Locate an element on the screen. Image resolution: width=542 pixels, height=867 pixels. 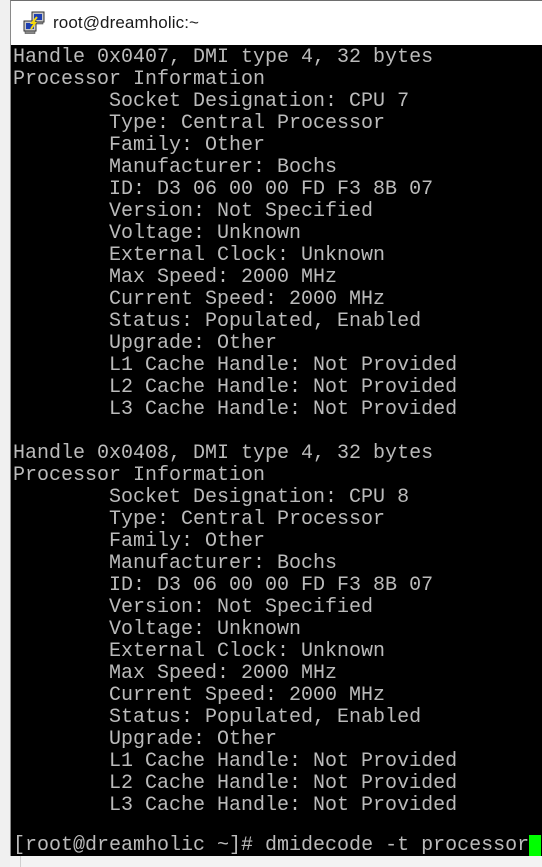
terminal-line: Handle 0x0407, DMI type 4, 32 bytes is located at coordinates (223, 57).